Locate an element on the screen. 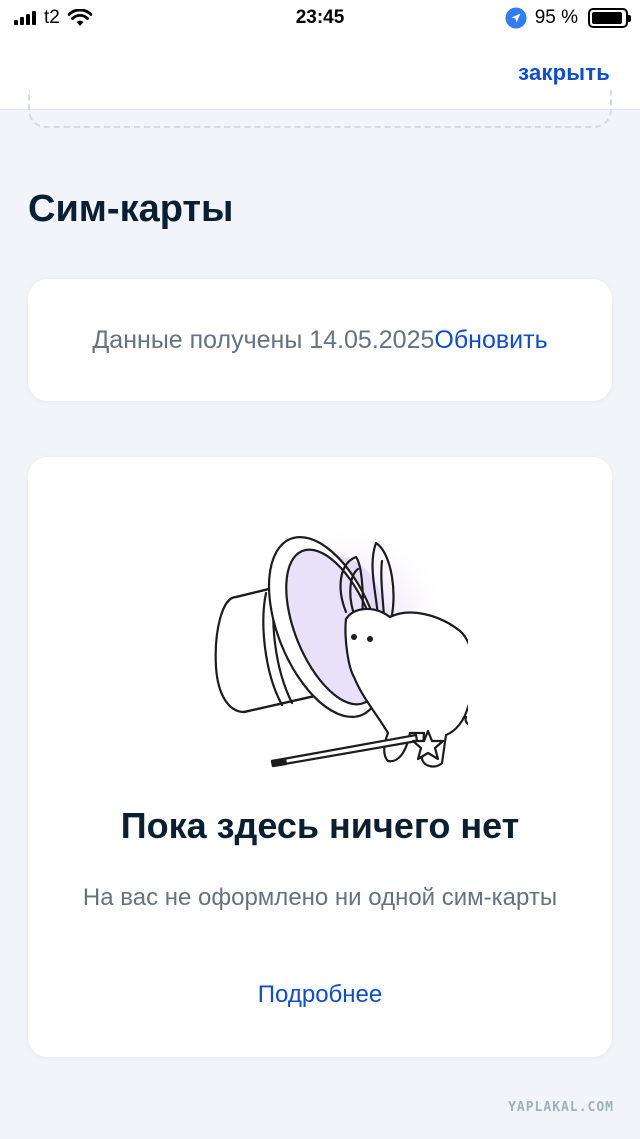  status-bar-right: 95 % is located at coordinates (568, 18).